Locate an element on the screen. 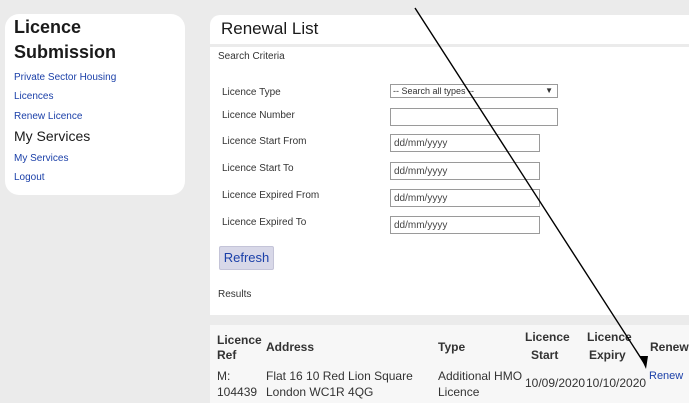 The image size is (689, 403). annotation-arrow-head is located at coordinates (644, 362).